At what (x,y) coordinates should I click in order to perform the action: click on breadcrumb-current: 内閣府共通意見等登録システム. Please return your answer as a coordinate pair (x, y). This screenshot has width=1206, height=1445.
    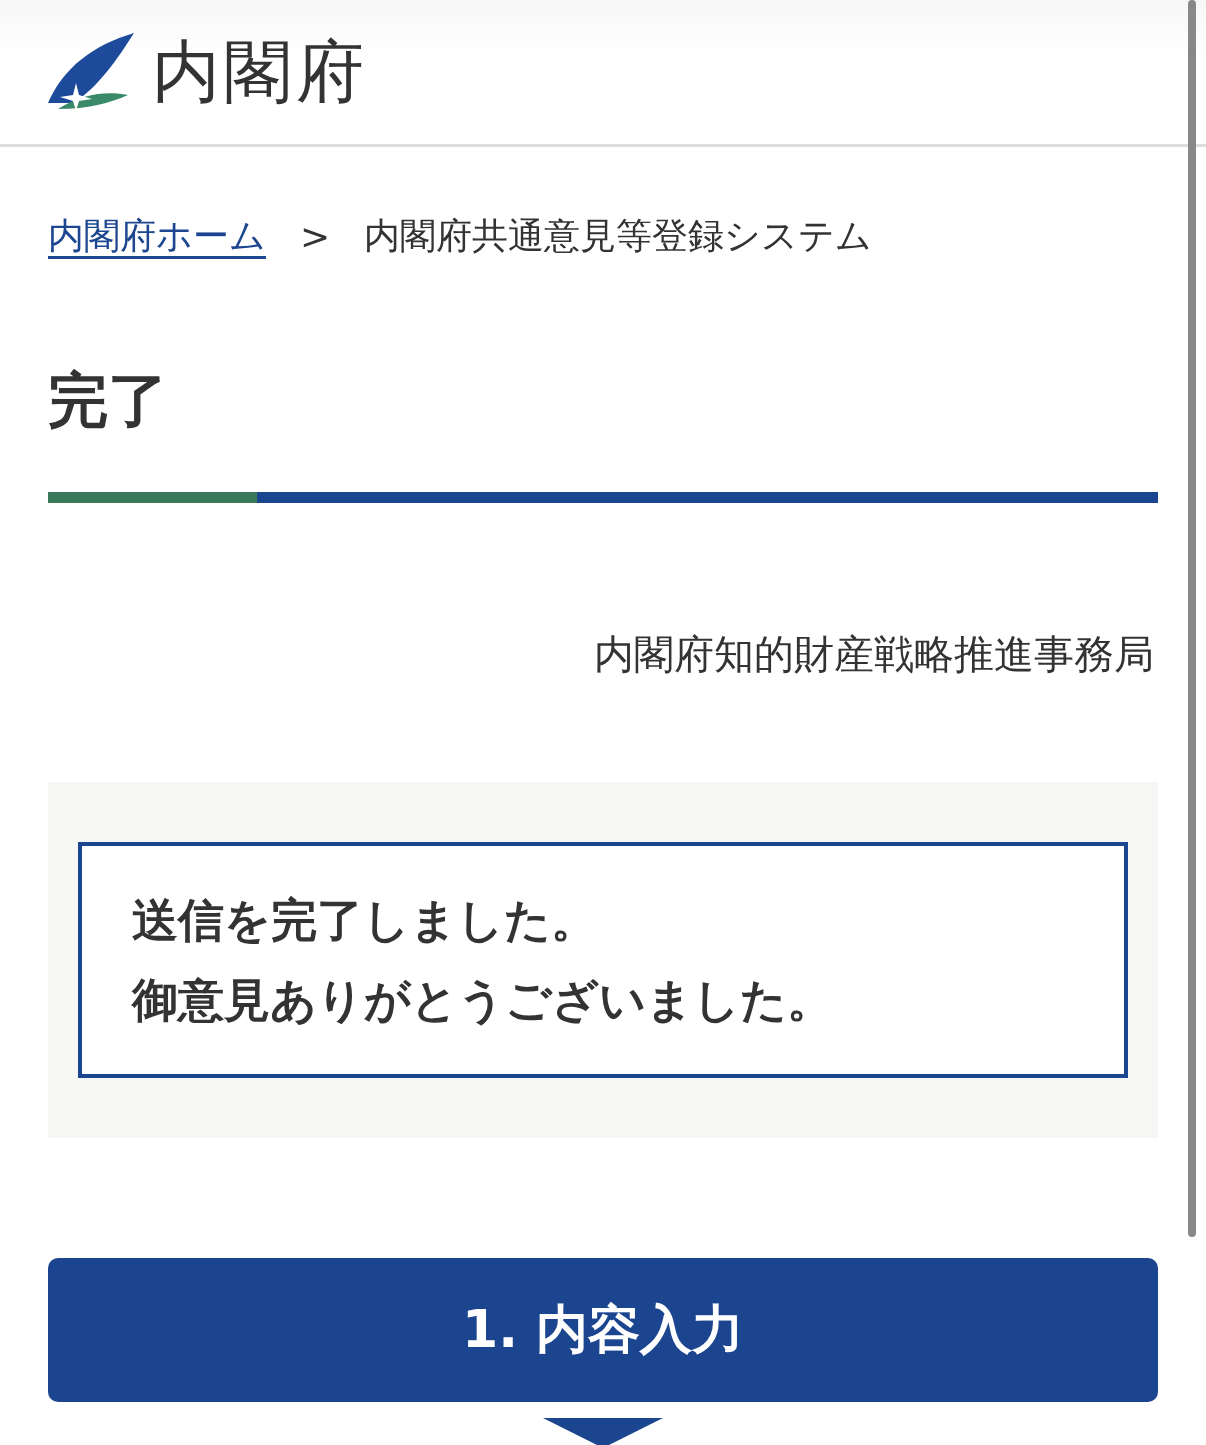
    Looking at the image, I should click on (618, 235).